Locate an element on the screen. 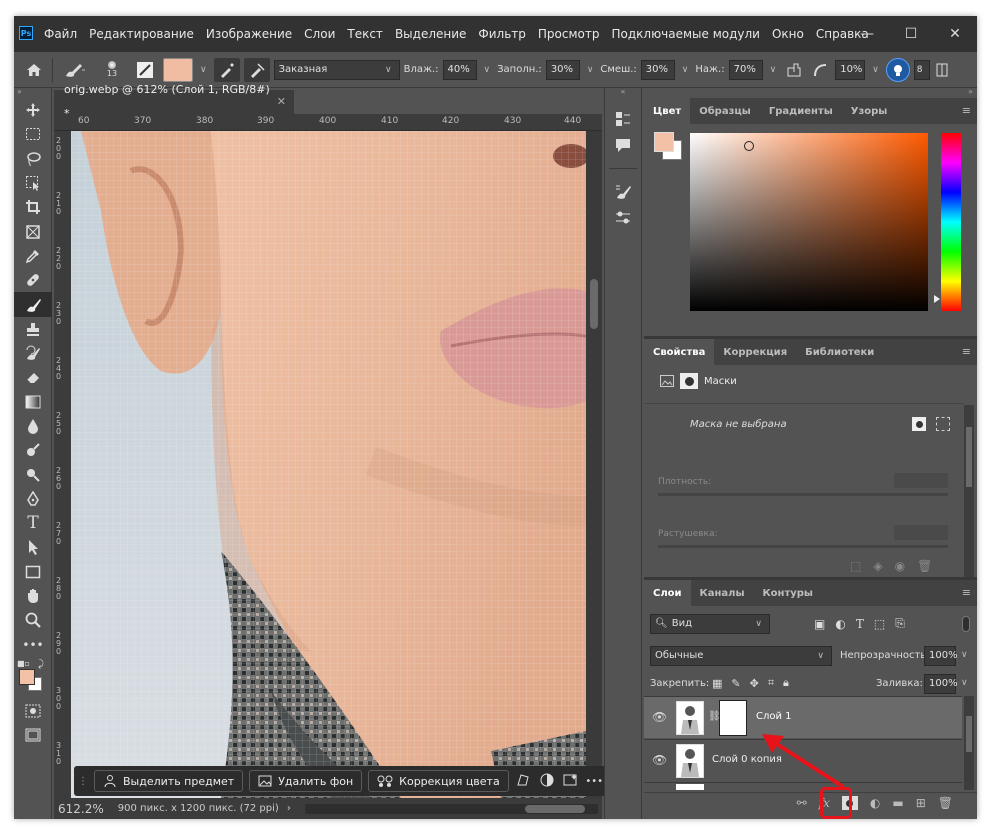 This screenshot has width=992, height=830. collapse-icon: » is located at coordinates (32, 93).